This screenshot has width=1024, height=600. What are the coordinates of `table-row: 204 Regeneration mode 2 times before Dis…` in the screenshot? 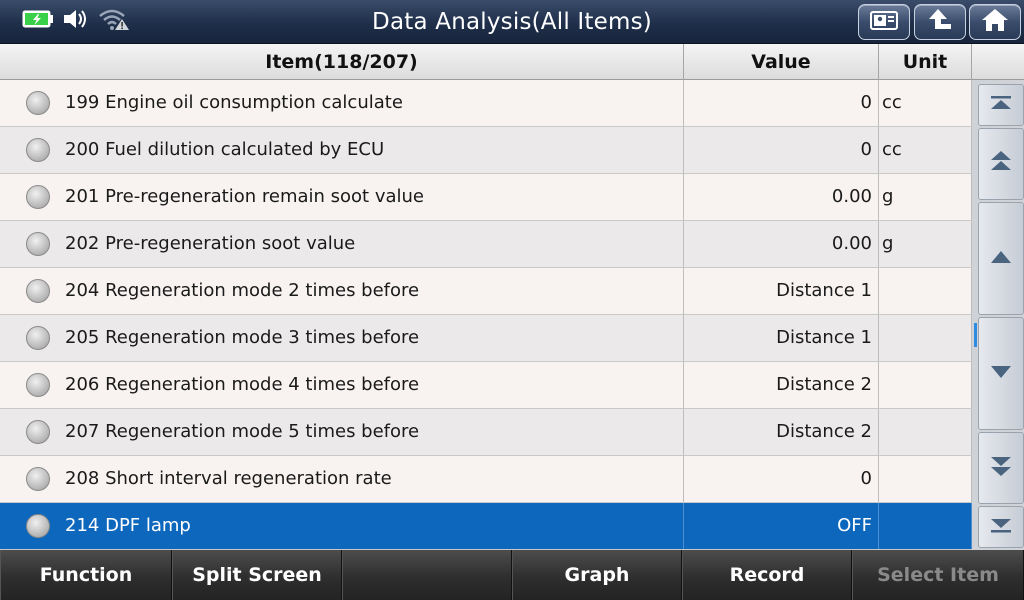 It's located at (486, 291).